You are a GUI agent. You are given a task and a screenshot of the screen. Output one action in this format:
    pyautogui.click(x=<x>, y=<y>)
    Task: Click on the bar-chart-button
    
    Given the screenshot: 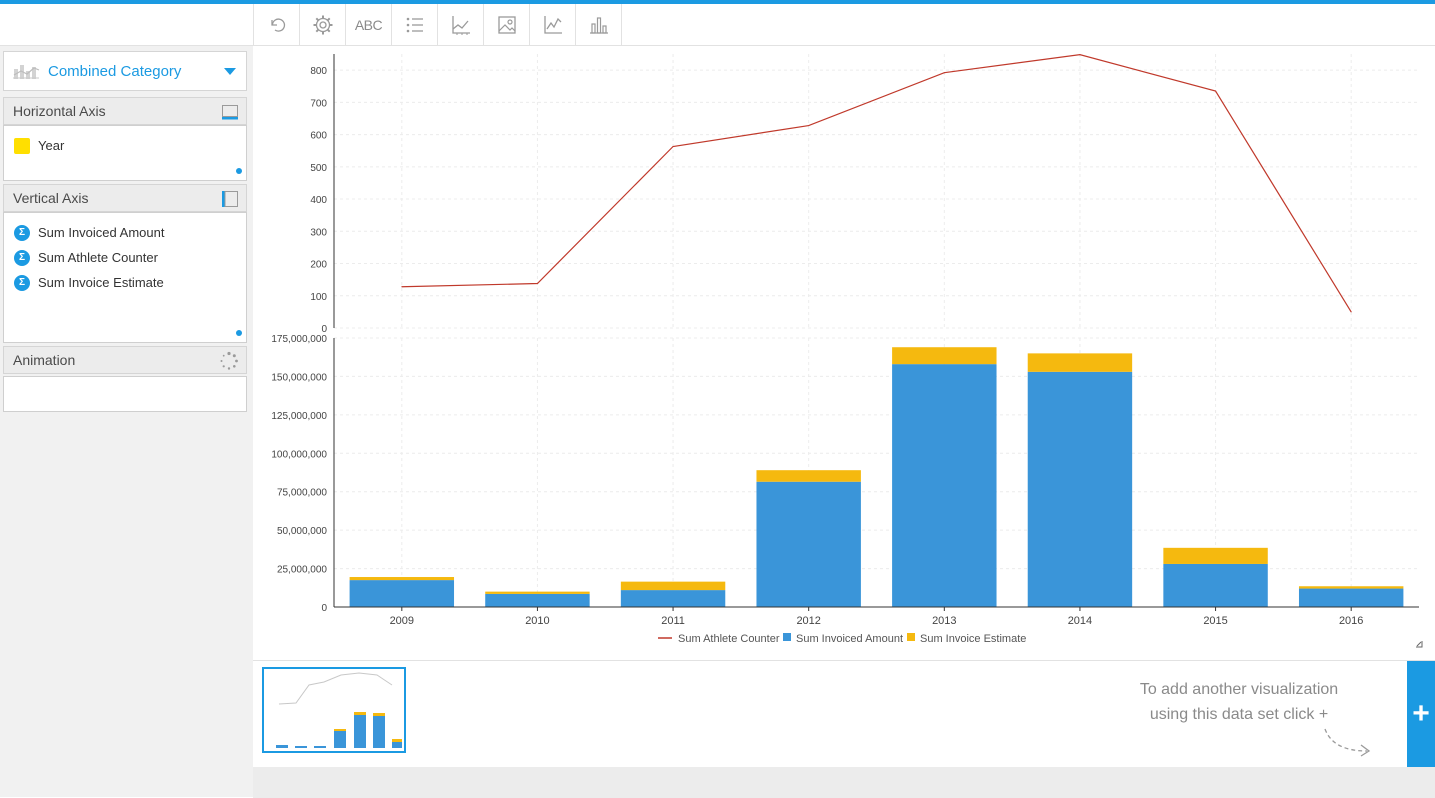 What is the action you would take?
    pyautogui.click(x=599, y=24)
    